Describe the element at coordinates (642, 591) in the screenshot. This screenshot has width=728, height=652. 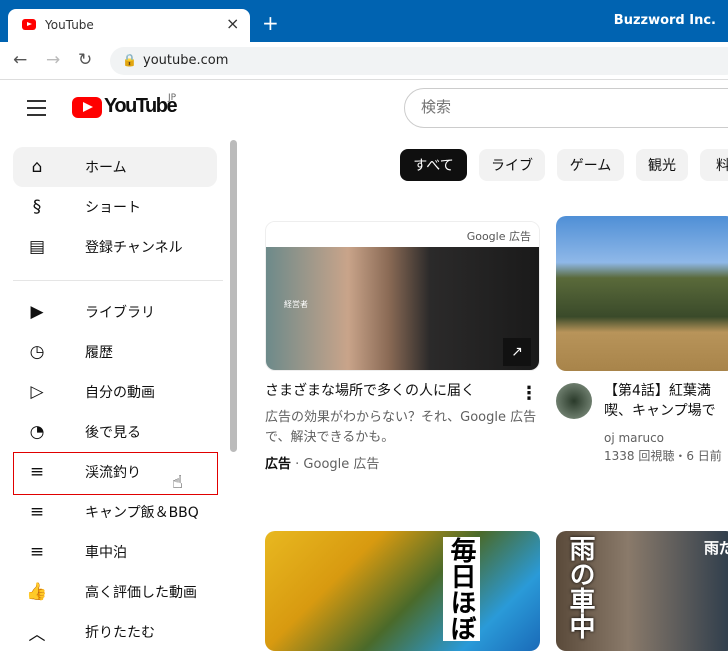
I see `video-thumbnail: 雨の車中 雨だ` at that location.